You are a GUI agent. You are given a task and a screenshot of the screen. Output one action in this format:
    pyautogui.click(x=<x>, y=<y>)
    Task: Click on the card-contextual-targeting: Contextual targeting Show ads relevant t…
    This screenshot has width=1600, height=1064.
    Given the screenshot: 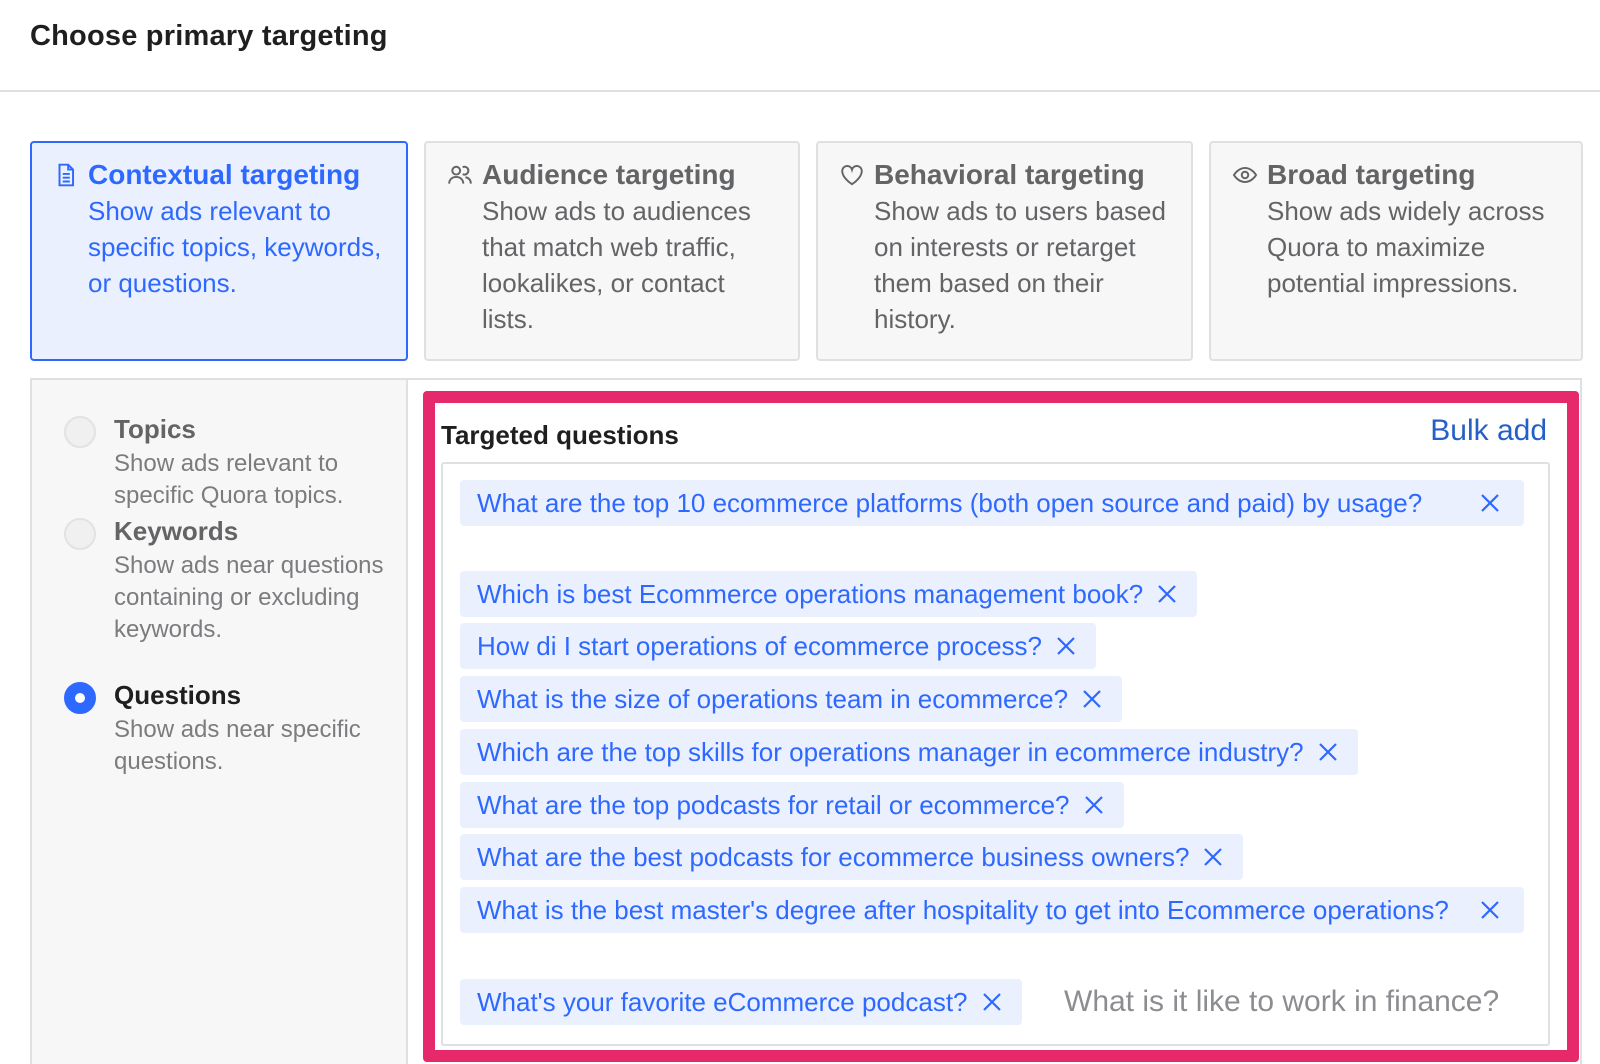 What is the action you would take?
    pyautogui.click(x=219, y=251)
    